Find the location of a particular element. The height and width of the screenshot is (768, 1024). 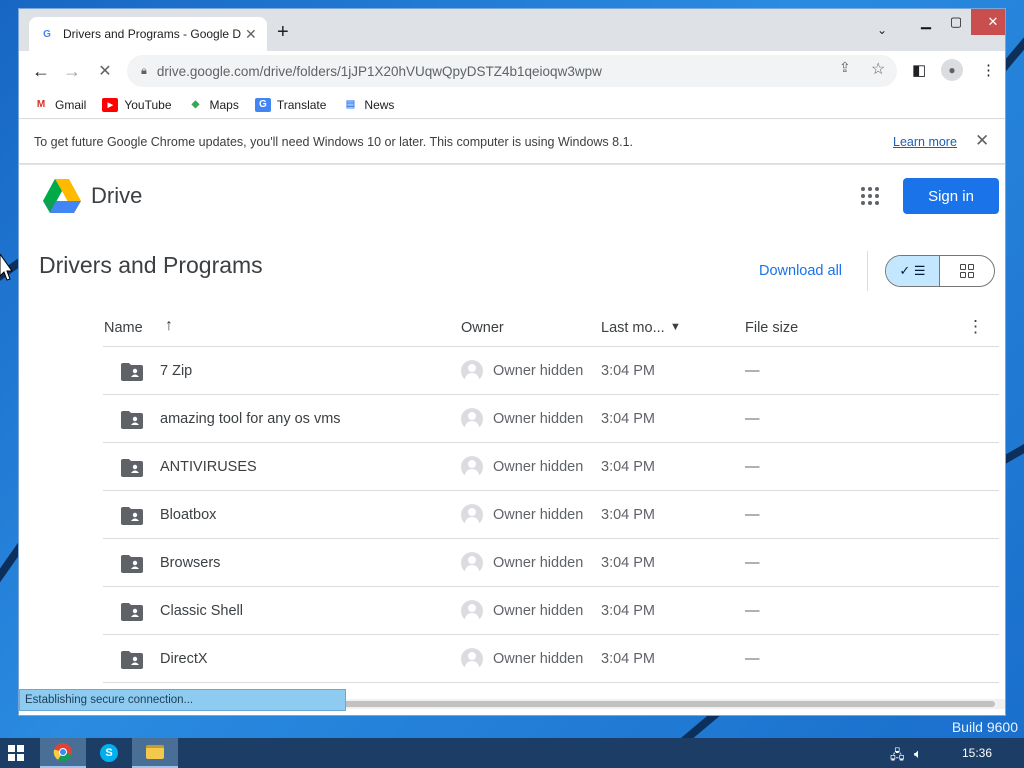

column-owner: Owner is located at coordinates (482, 328).